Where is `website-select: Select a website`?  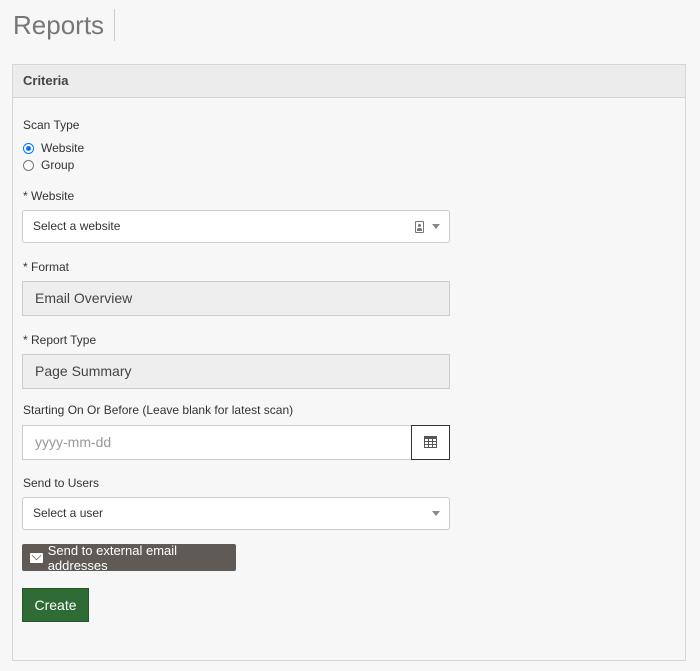
website-select: Select a website is located at coordinates (236, 226).